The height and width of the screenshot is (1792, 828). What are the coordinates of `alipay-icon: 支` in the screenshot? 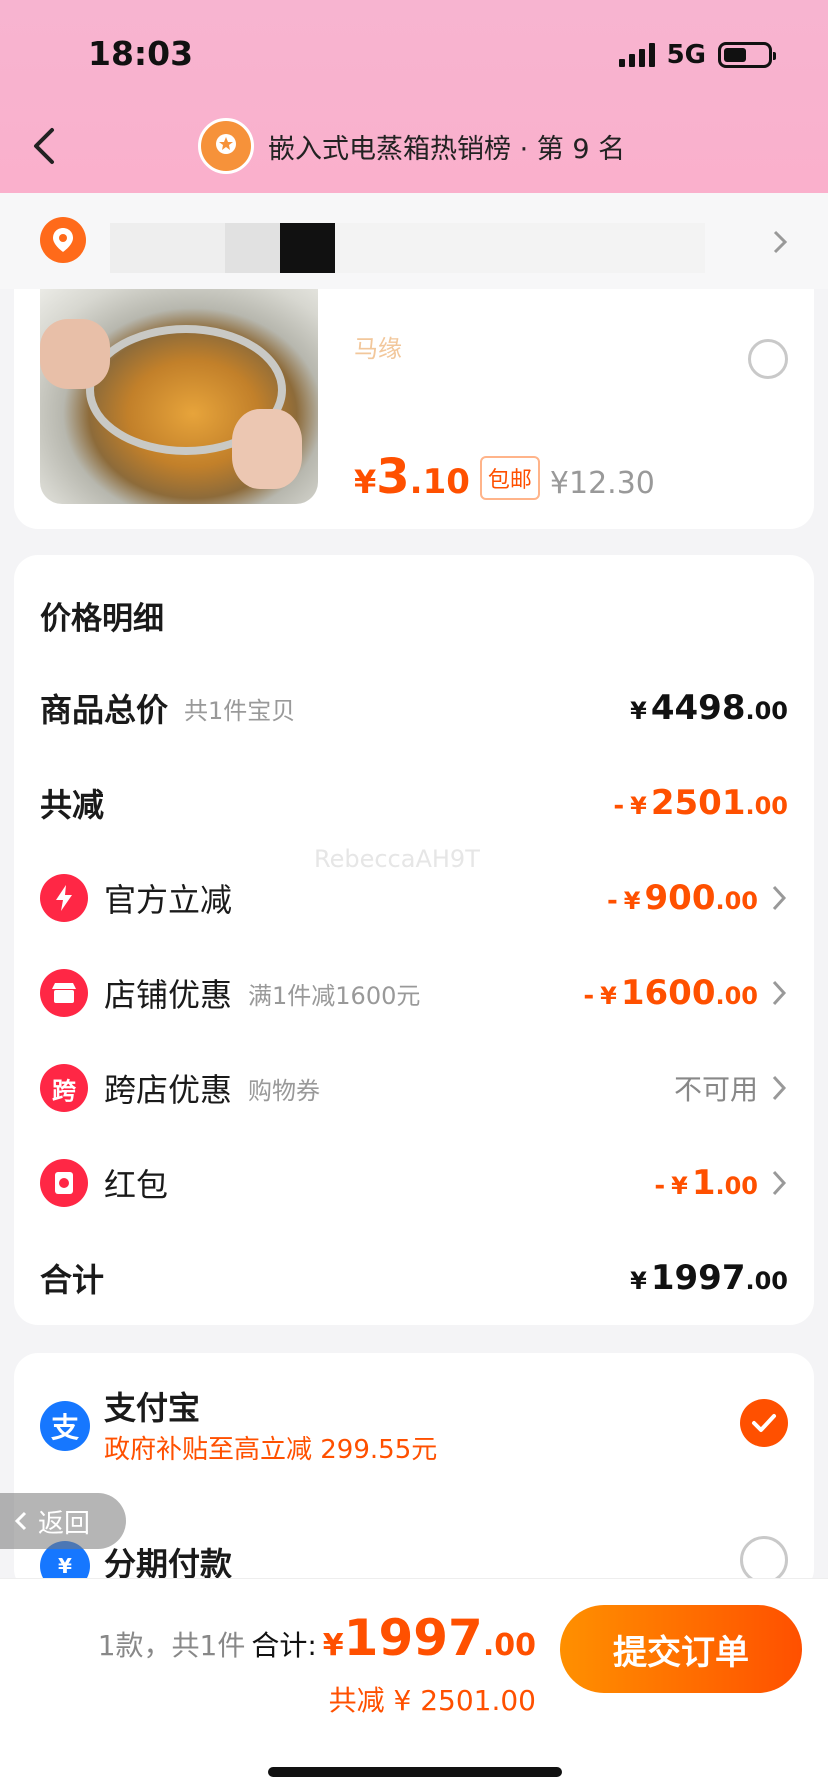 It's located at (65, 1426).